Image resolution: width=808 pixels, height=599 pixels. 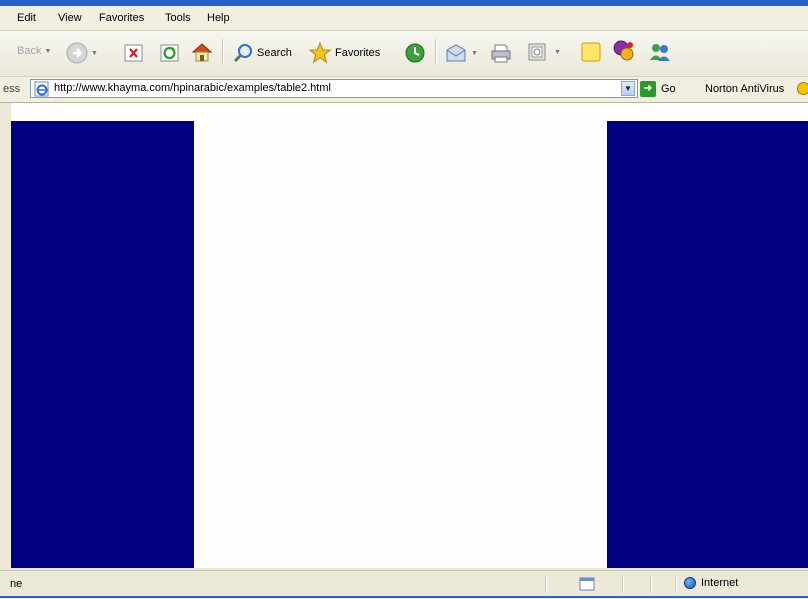 I want to click on mail-icon, so click(x=456, y=53).